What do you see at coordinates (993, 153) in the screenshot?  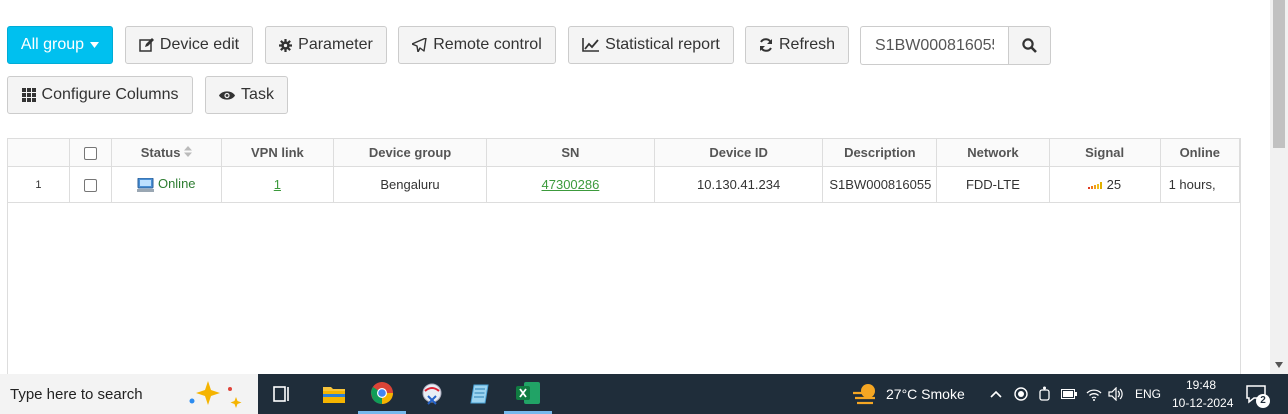 I see `network-header: Network` at bounding box center [993, 153].